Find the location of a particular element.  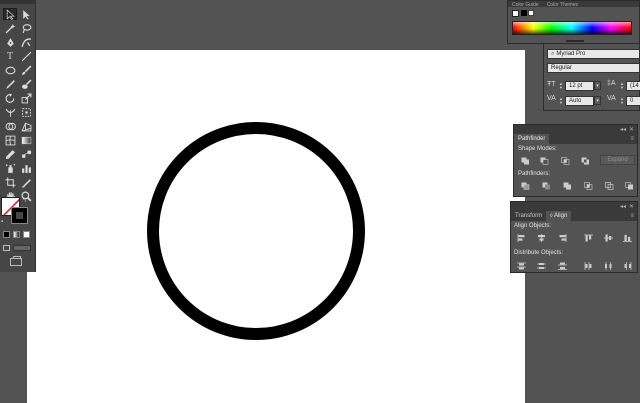

scale-tool-icon is located at coordinates (26, 98).